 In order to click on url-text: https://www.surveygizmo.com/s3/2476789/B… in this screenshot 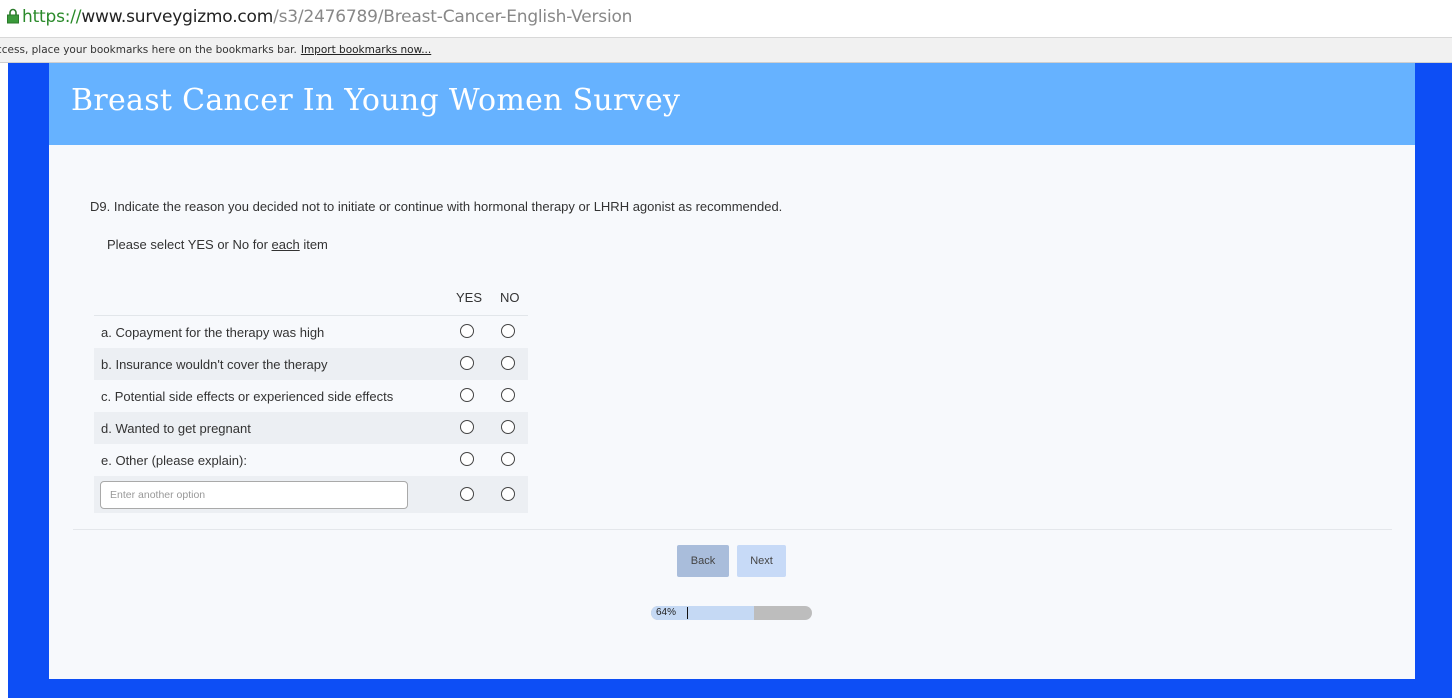, I will do `click(327, 17)`.